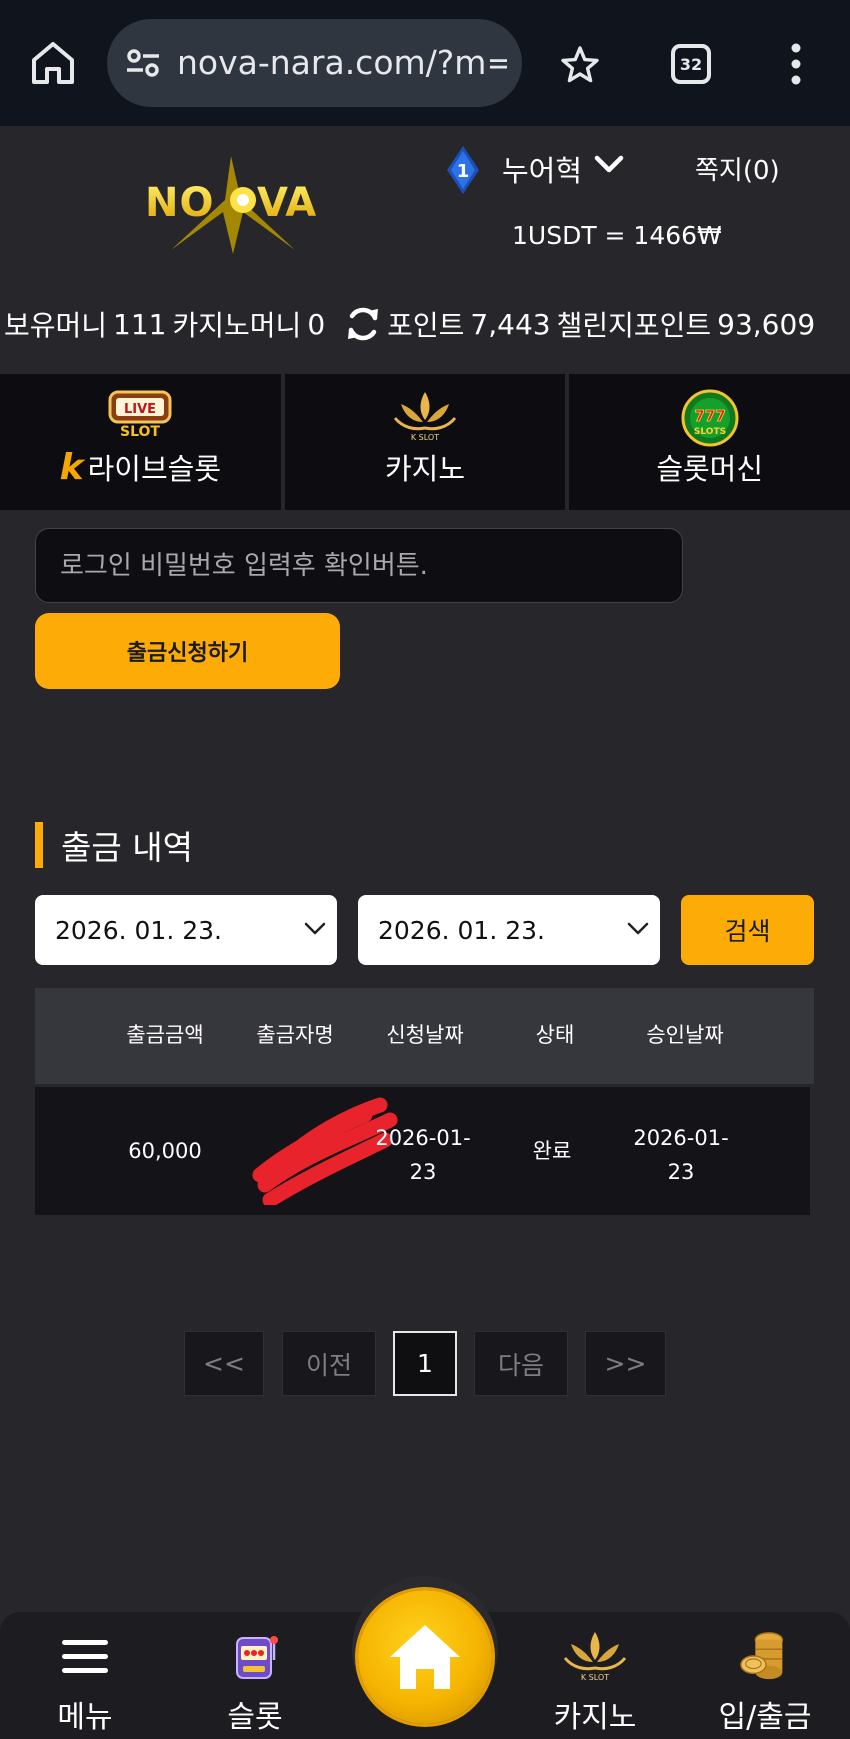 This screenshot has height=1739, width=850. Describe the element at coordinates (56, 325) in the screenshot. I see `holding-money-label: 보유머니` at that location.